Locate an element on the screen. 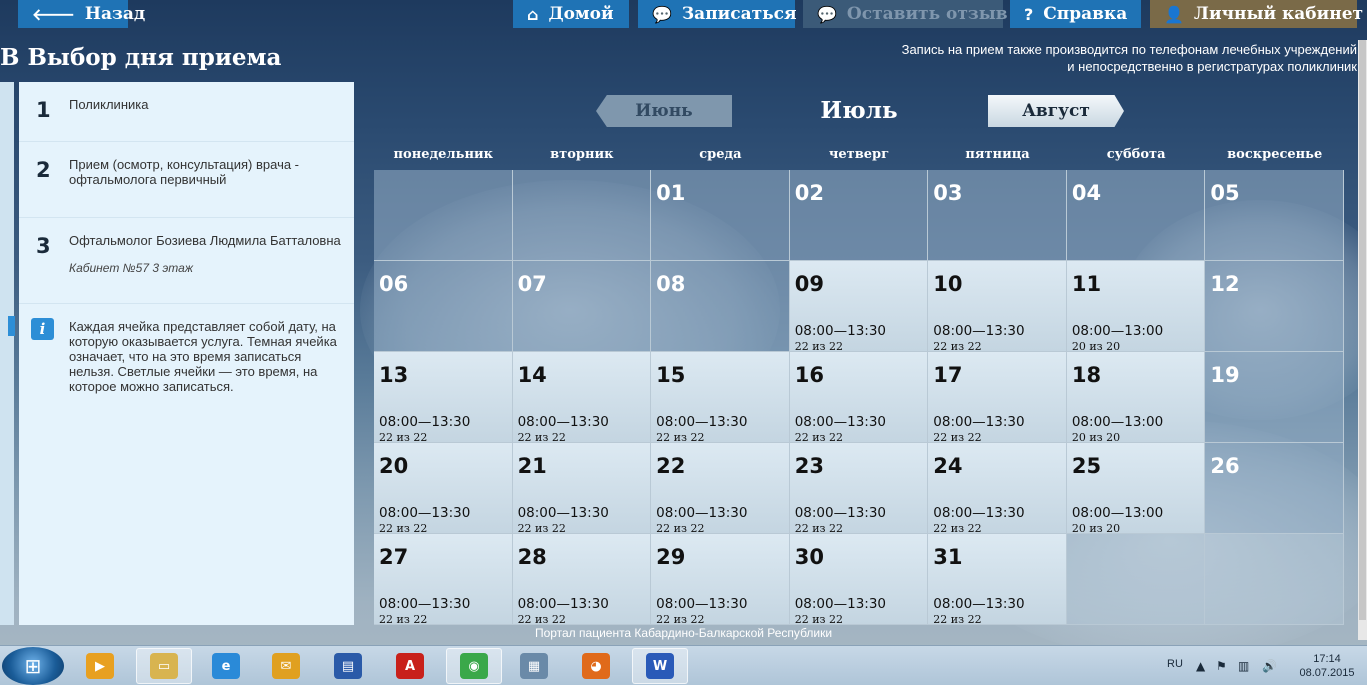  signup-button: 💬 Записаться is located at coordinates (717, 14).